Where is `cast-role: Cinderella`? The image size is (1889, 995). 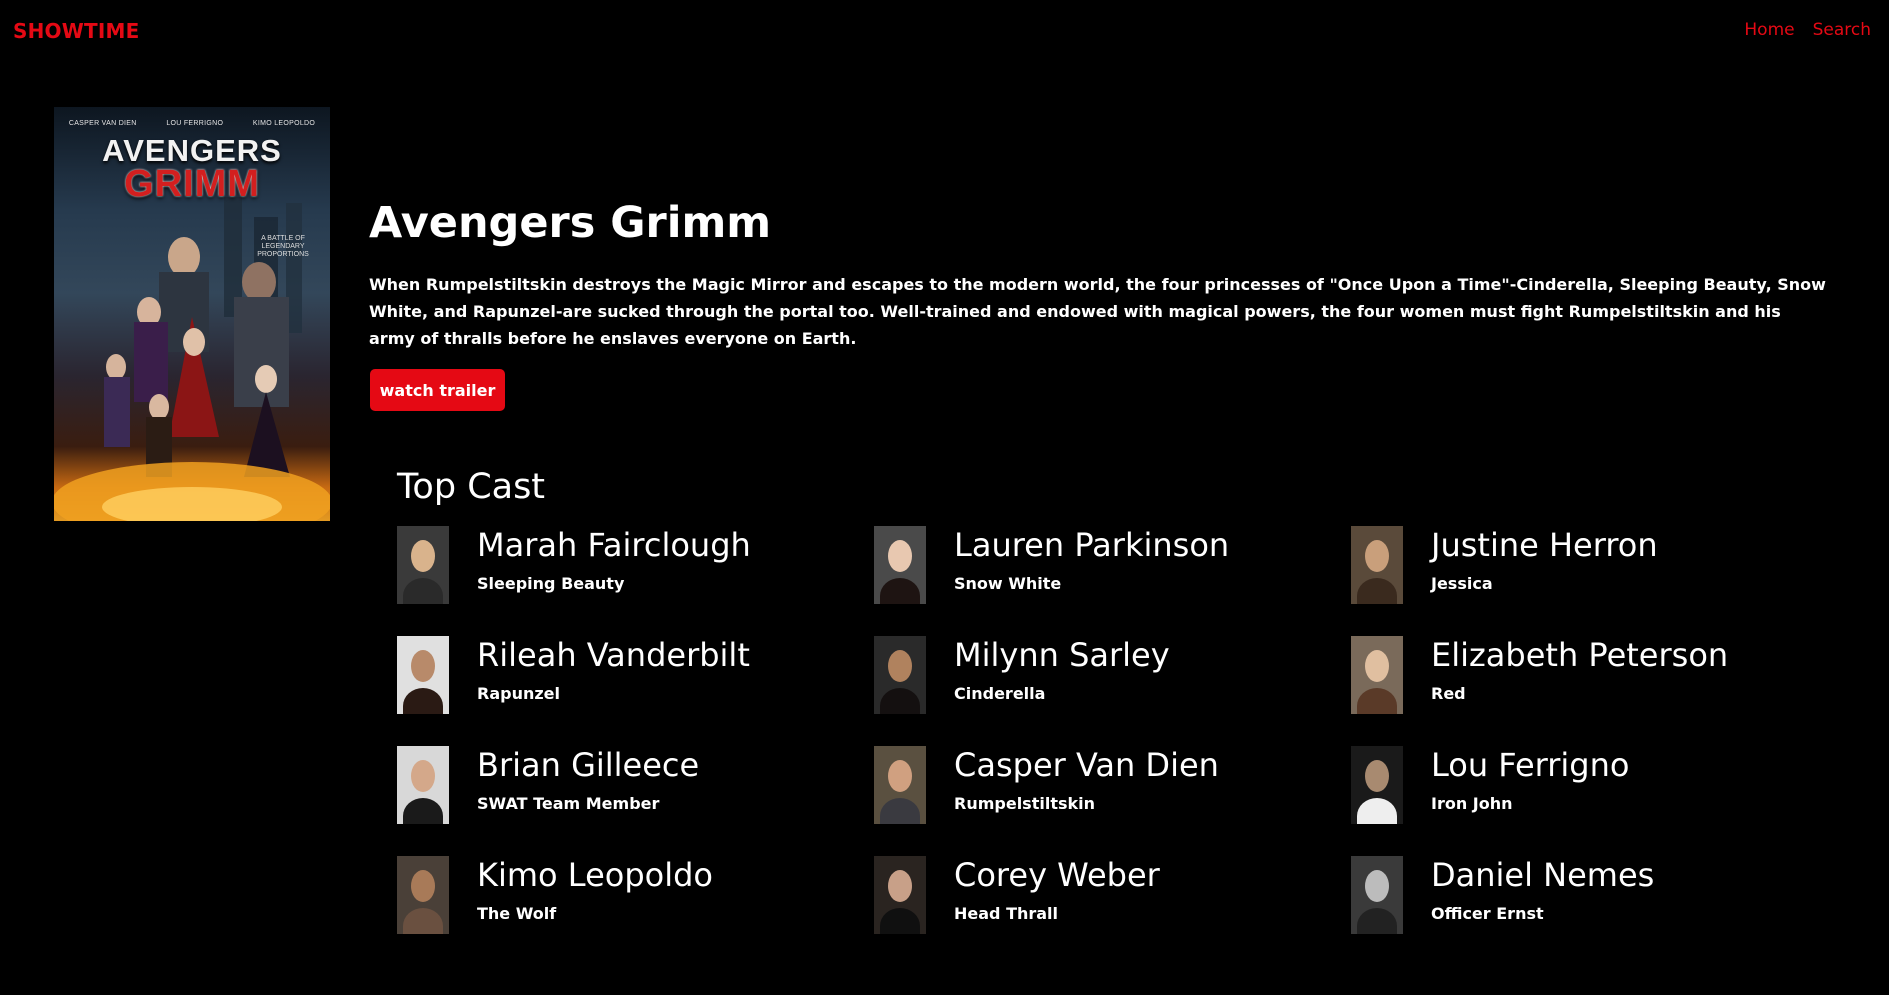 cast-role: Cinderella is located at coordinates (1000, 693).